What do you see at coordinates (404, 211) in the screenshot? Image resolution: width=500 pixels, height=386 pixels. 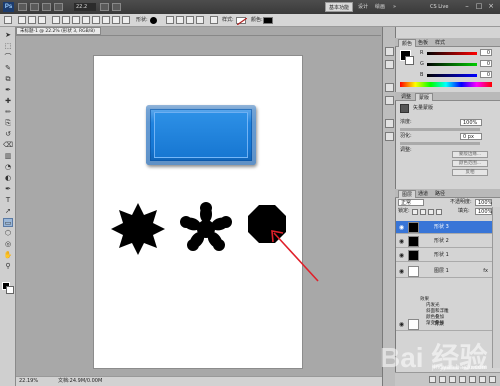 I see `lock-label: 锁定:` at bounding box center [404, 211].